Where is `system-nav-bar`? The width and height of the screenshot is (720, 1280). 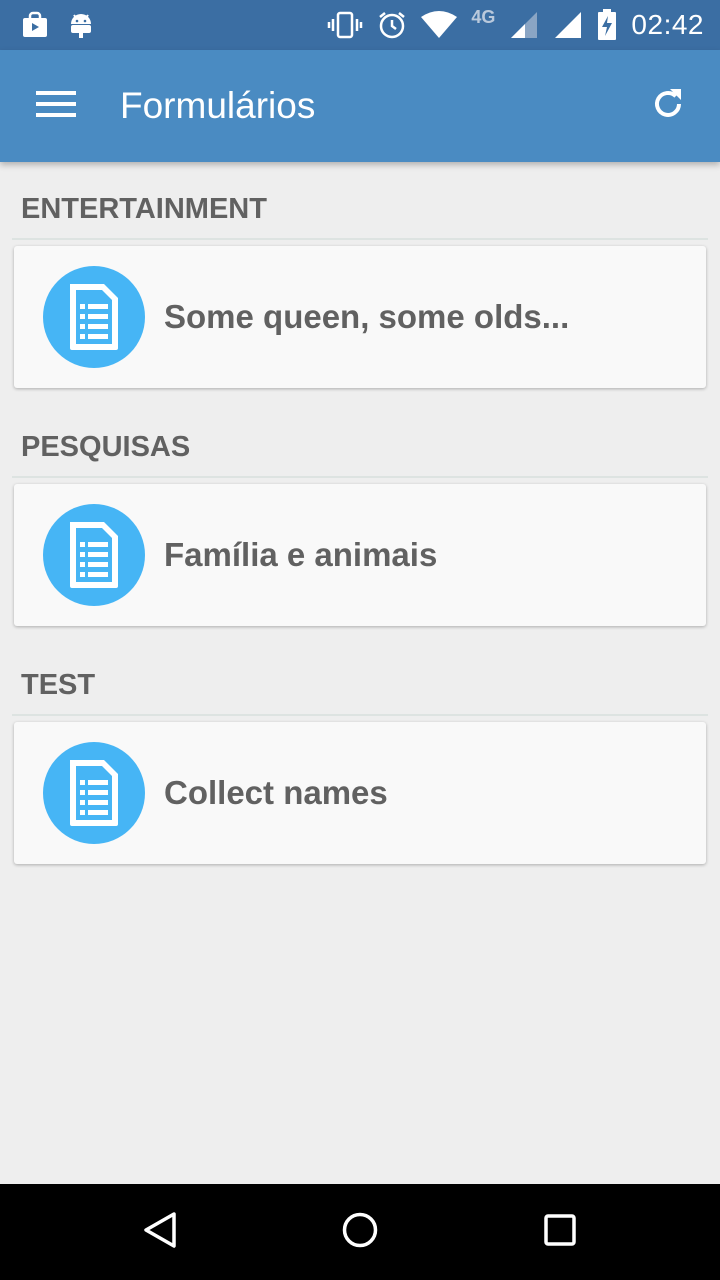 system-nav-bar is located at coordinates (360, 1232).